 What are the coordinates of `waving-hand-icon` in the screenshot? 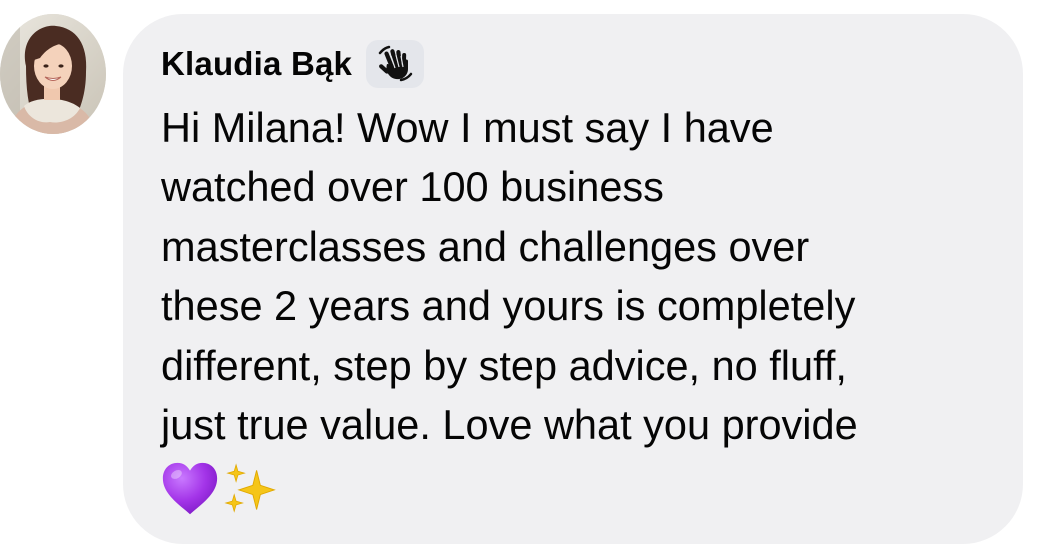 It's located at (395, 63).